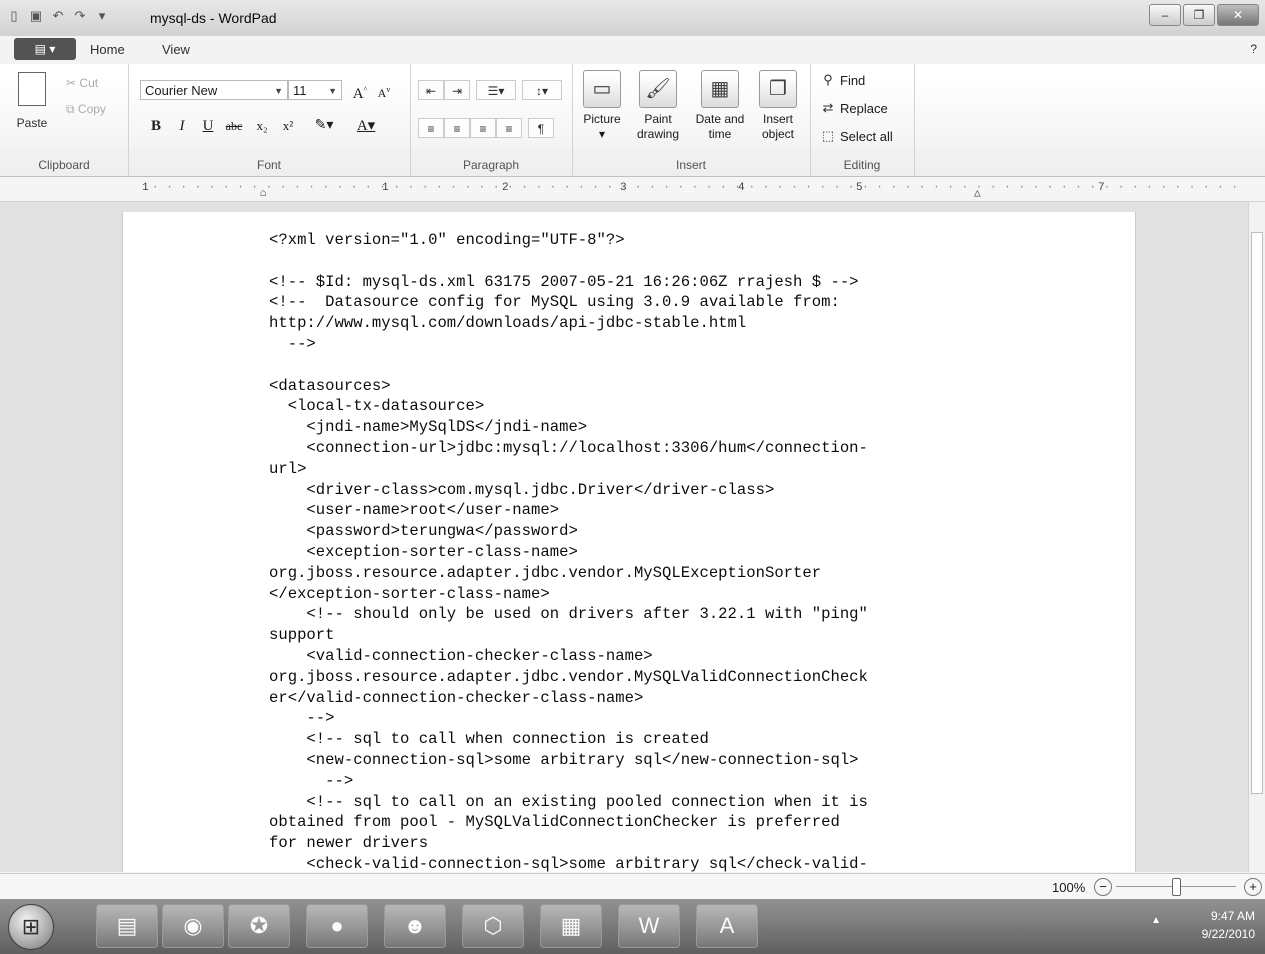  I want to click on document-line: <exception-sorter-class-name>, so click(423, 551).